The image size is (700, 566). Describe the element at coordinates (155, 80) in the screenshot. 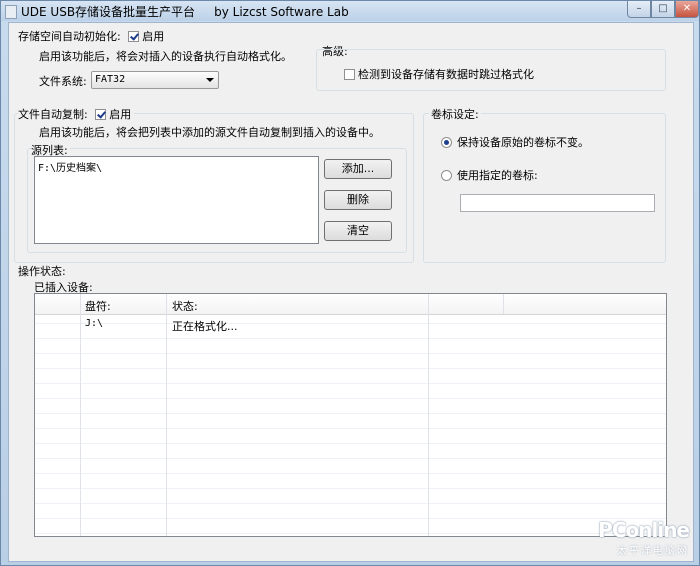

I see `file-system-select: FAT32` at that location.